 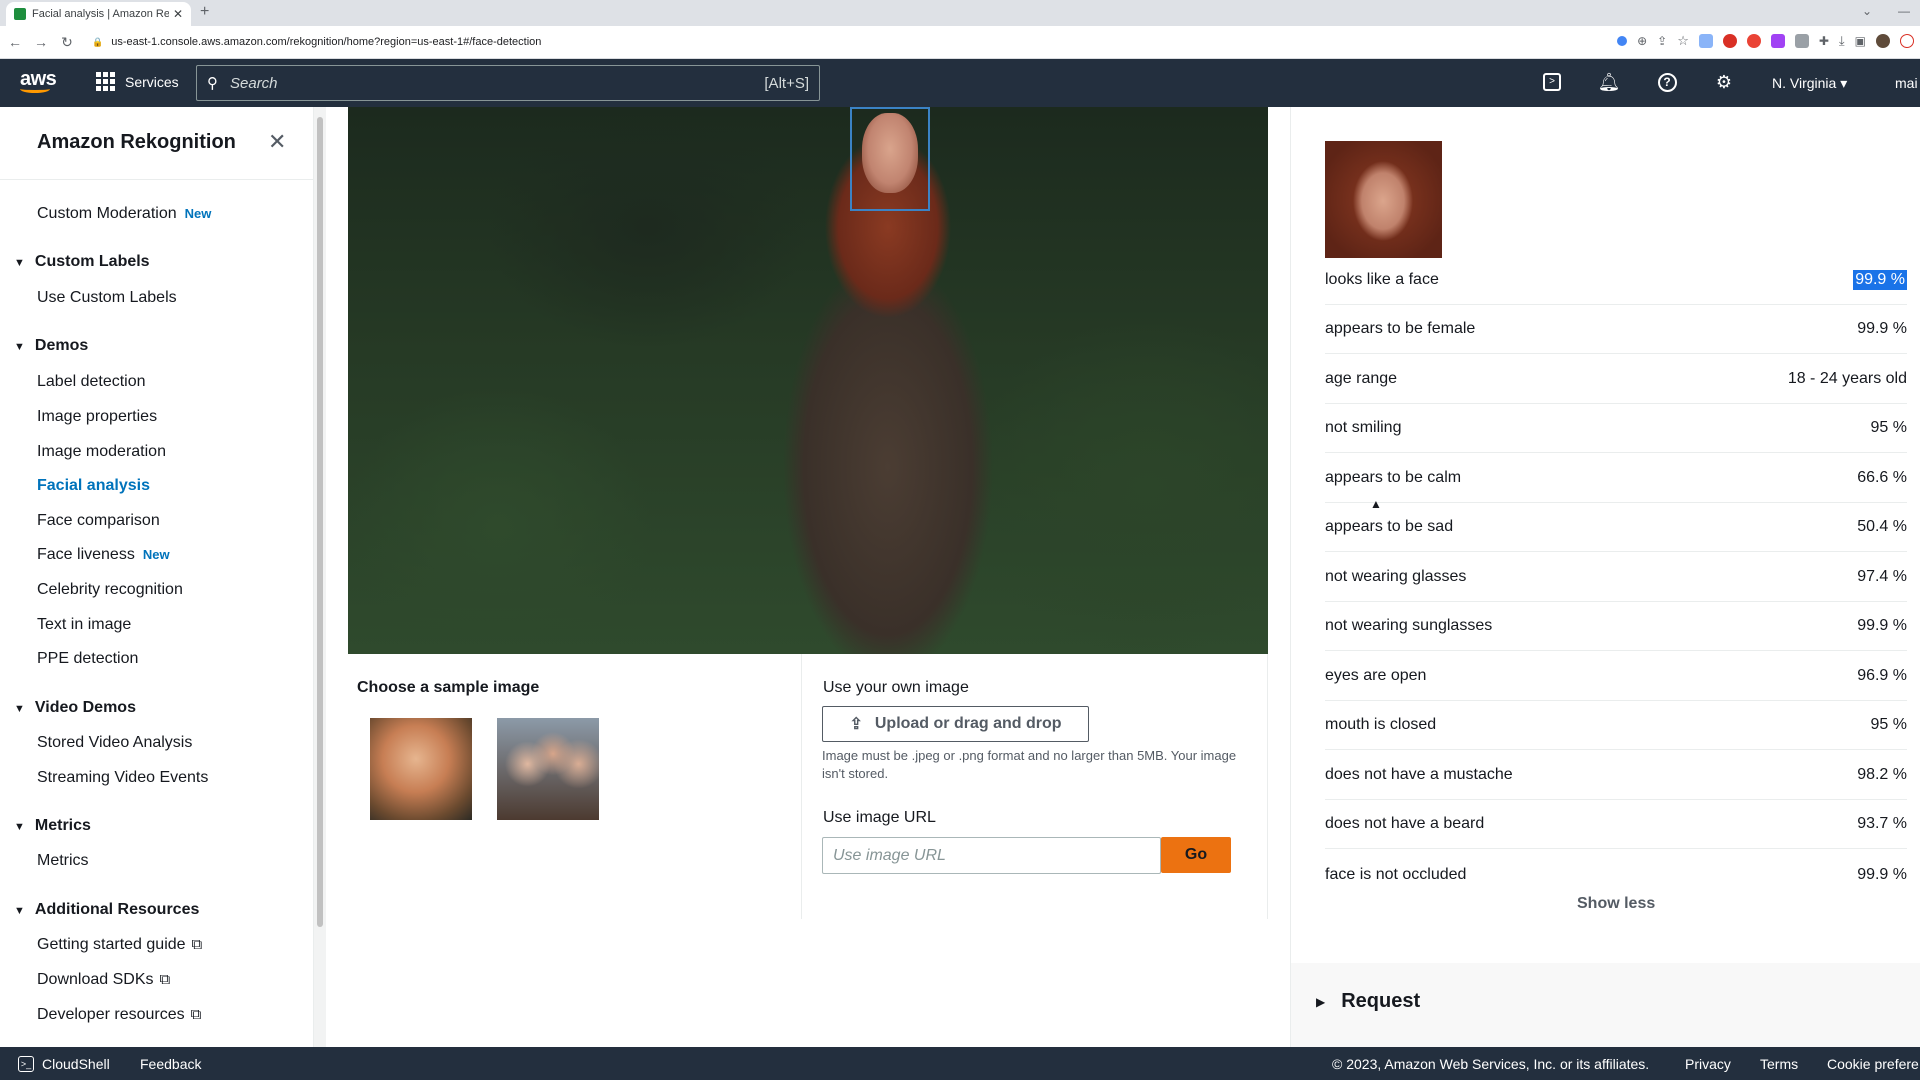 I want to click on close-tab-icon: ✕, so click(x=178, y=14).